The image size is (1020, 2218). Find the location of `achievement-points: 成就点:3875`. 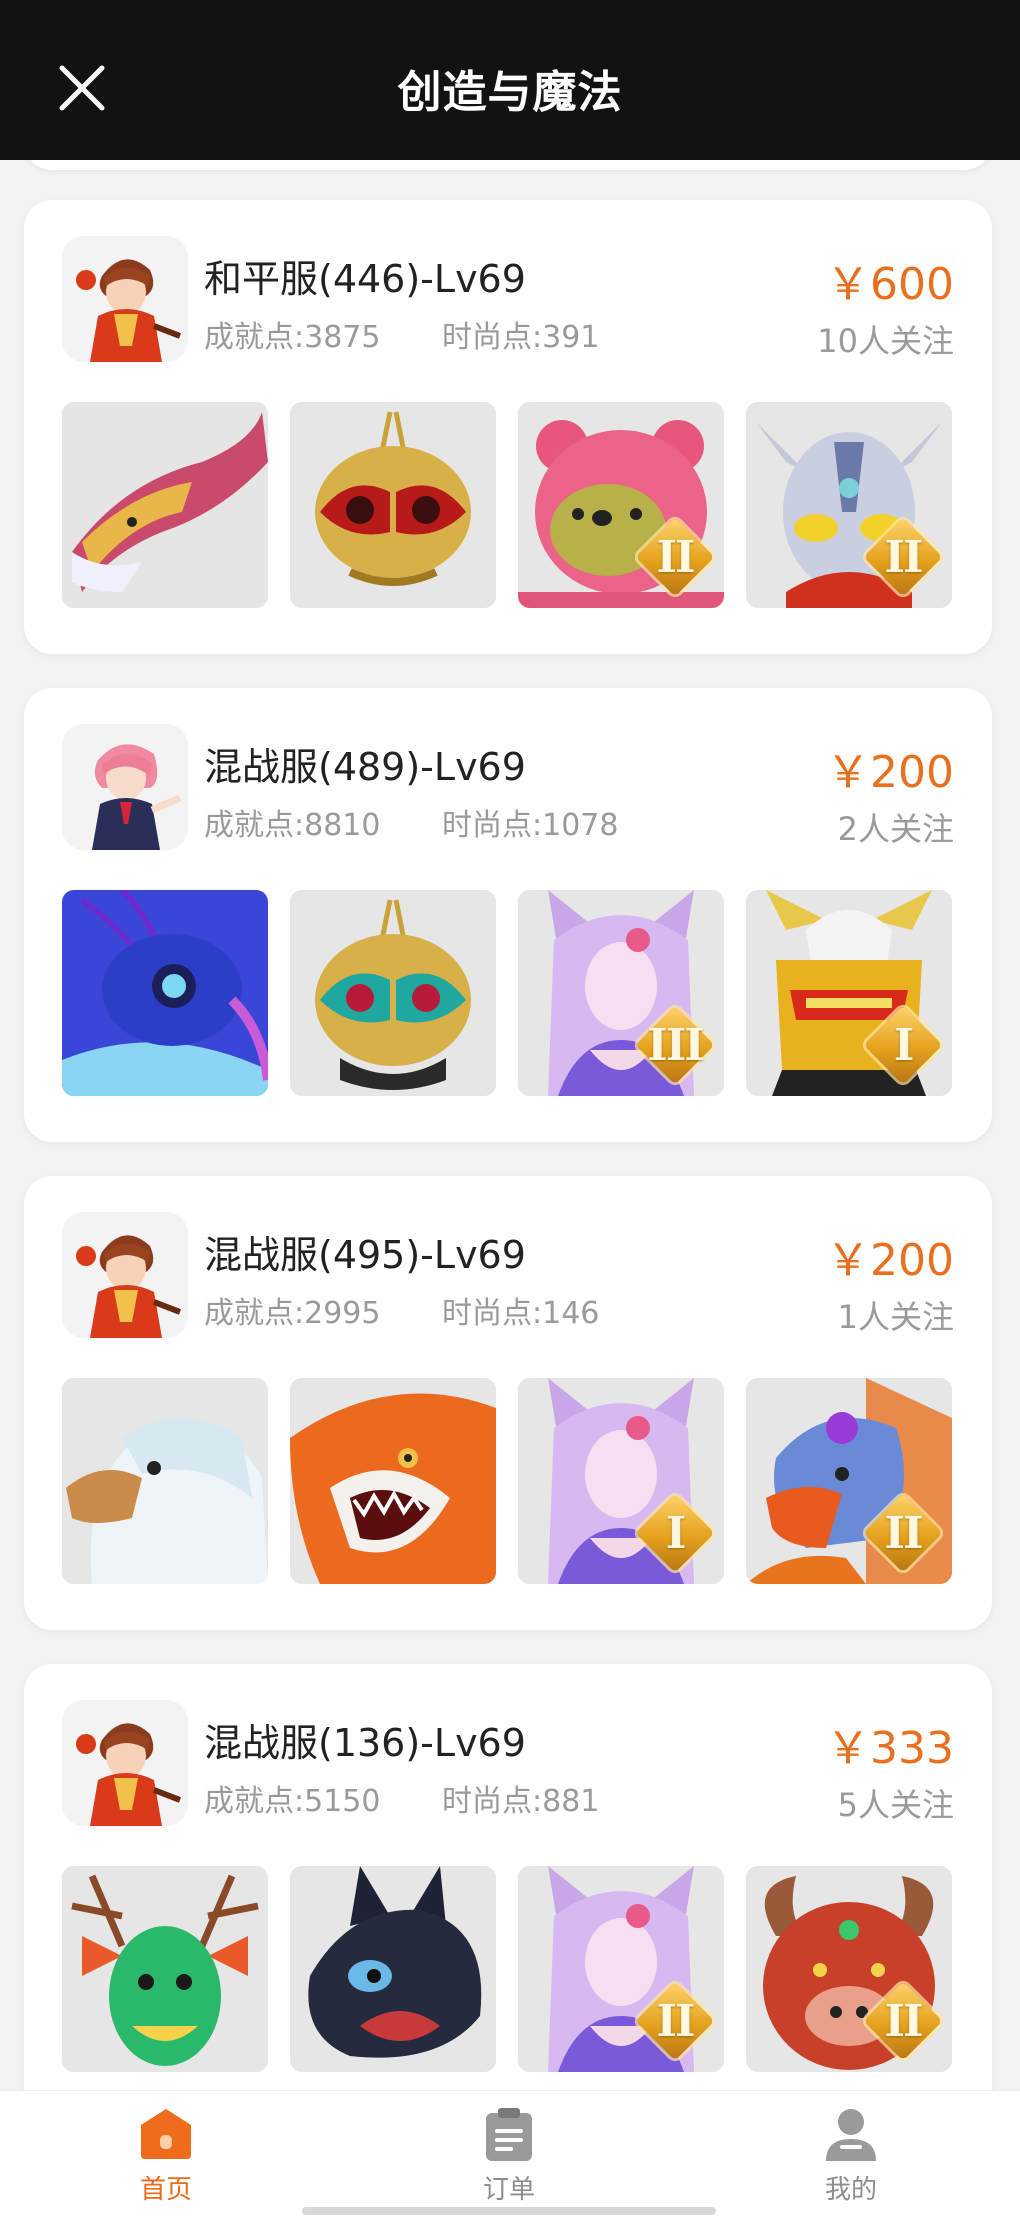

achievement-points: 成就点:3875 is located at coordinates (292, 337).